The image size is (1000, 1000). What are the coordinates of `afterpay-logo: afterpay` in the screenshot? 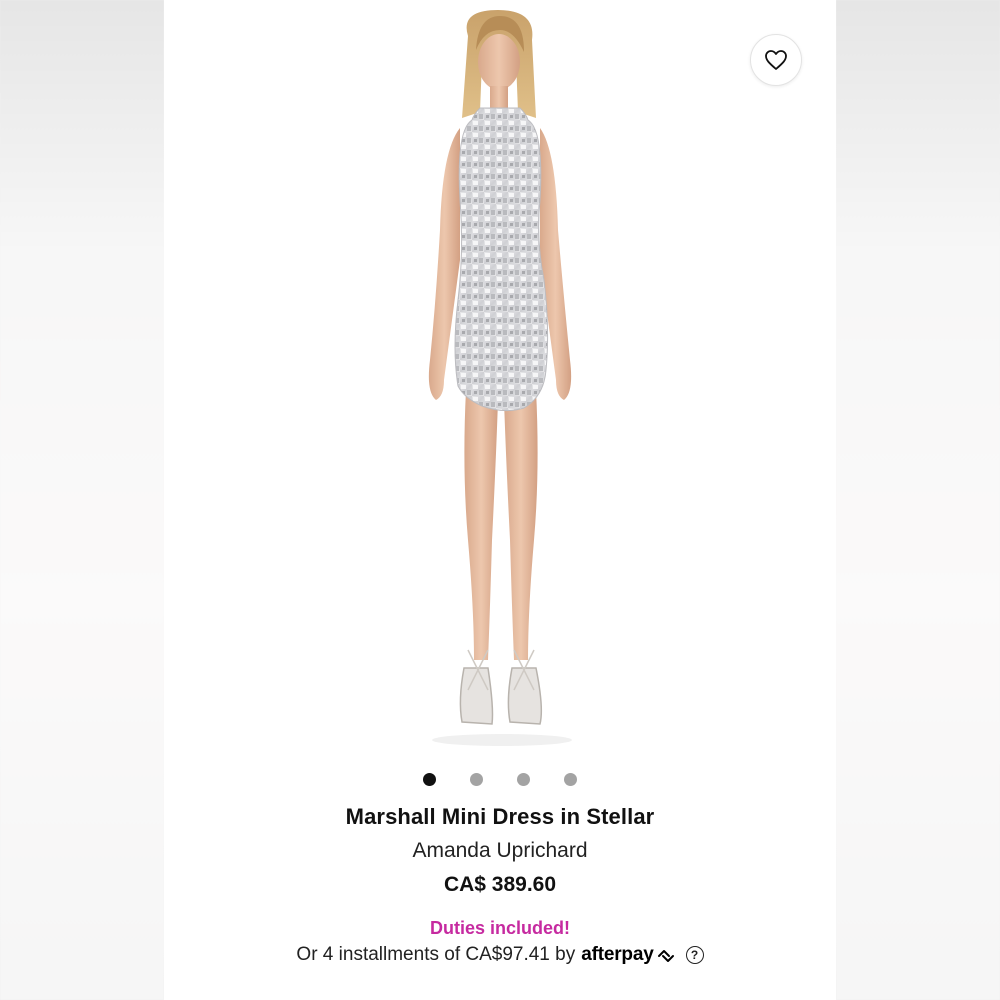 It's located at (628, 955).